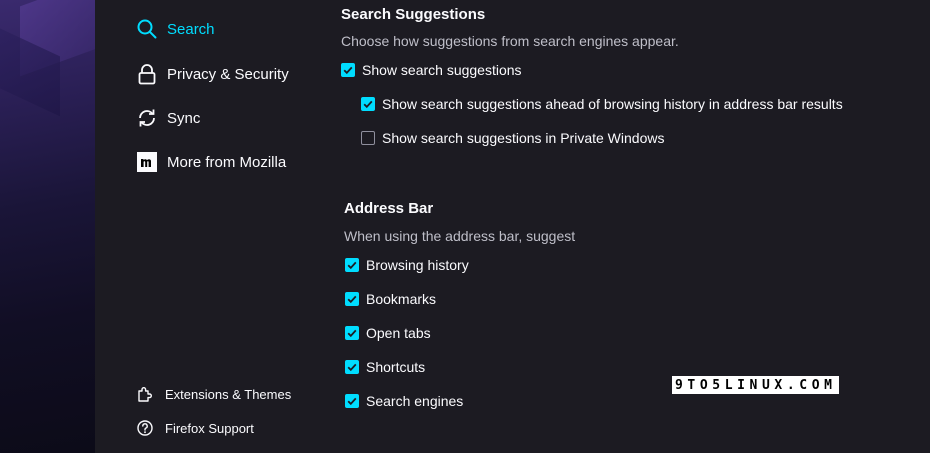  What do you see at coordinates (442, 70) in the screenshot?
I see `checkbox-label: Show search suggestions` at bounding box center [442, 70].